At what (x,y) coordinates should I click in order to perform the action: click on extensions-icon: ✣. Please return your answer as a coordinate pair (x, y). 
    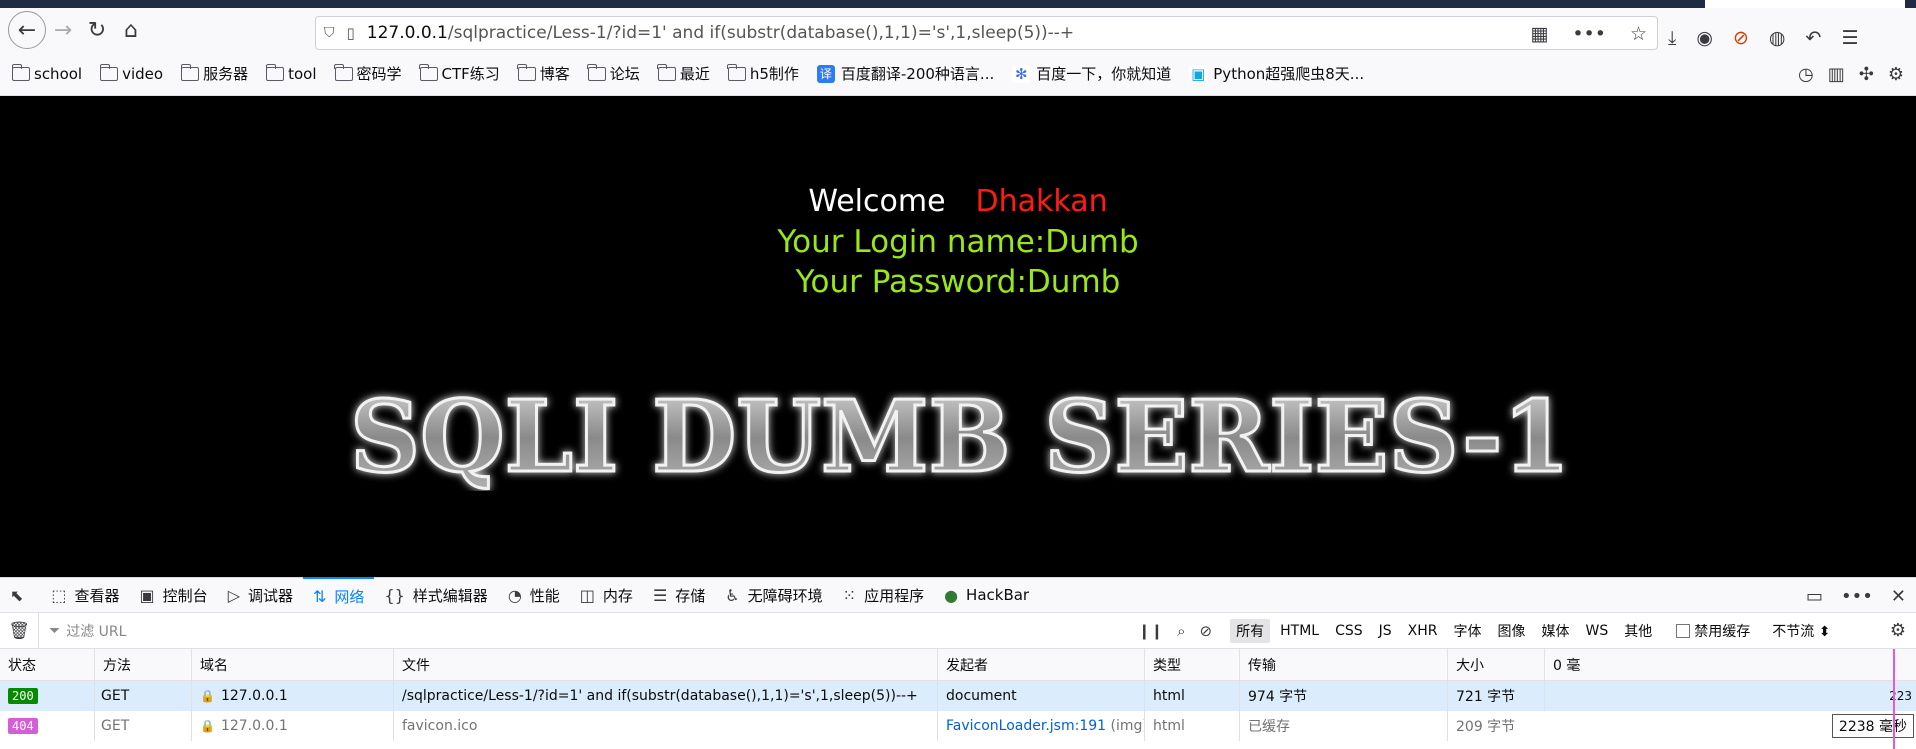
    Looking at the image, I should click on (1866, 74).